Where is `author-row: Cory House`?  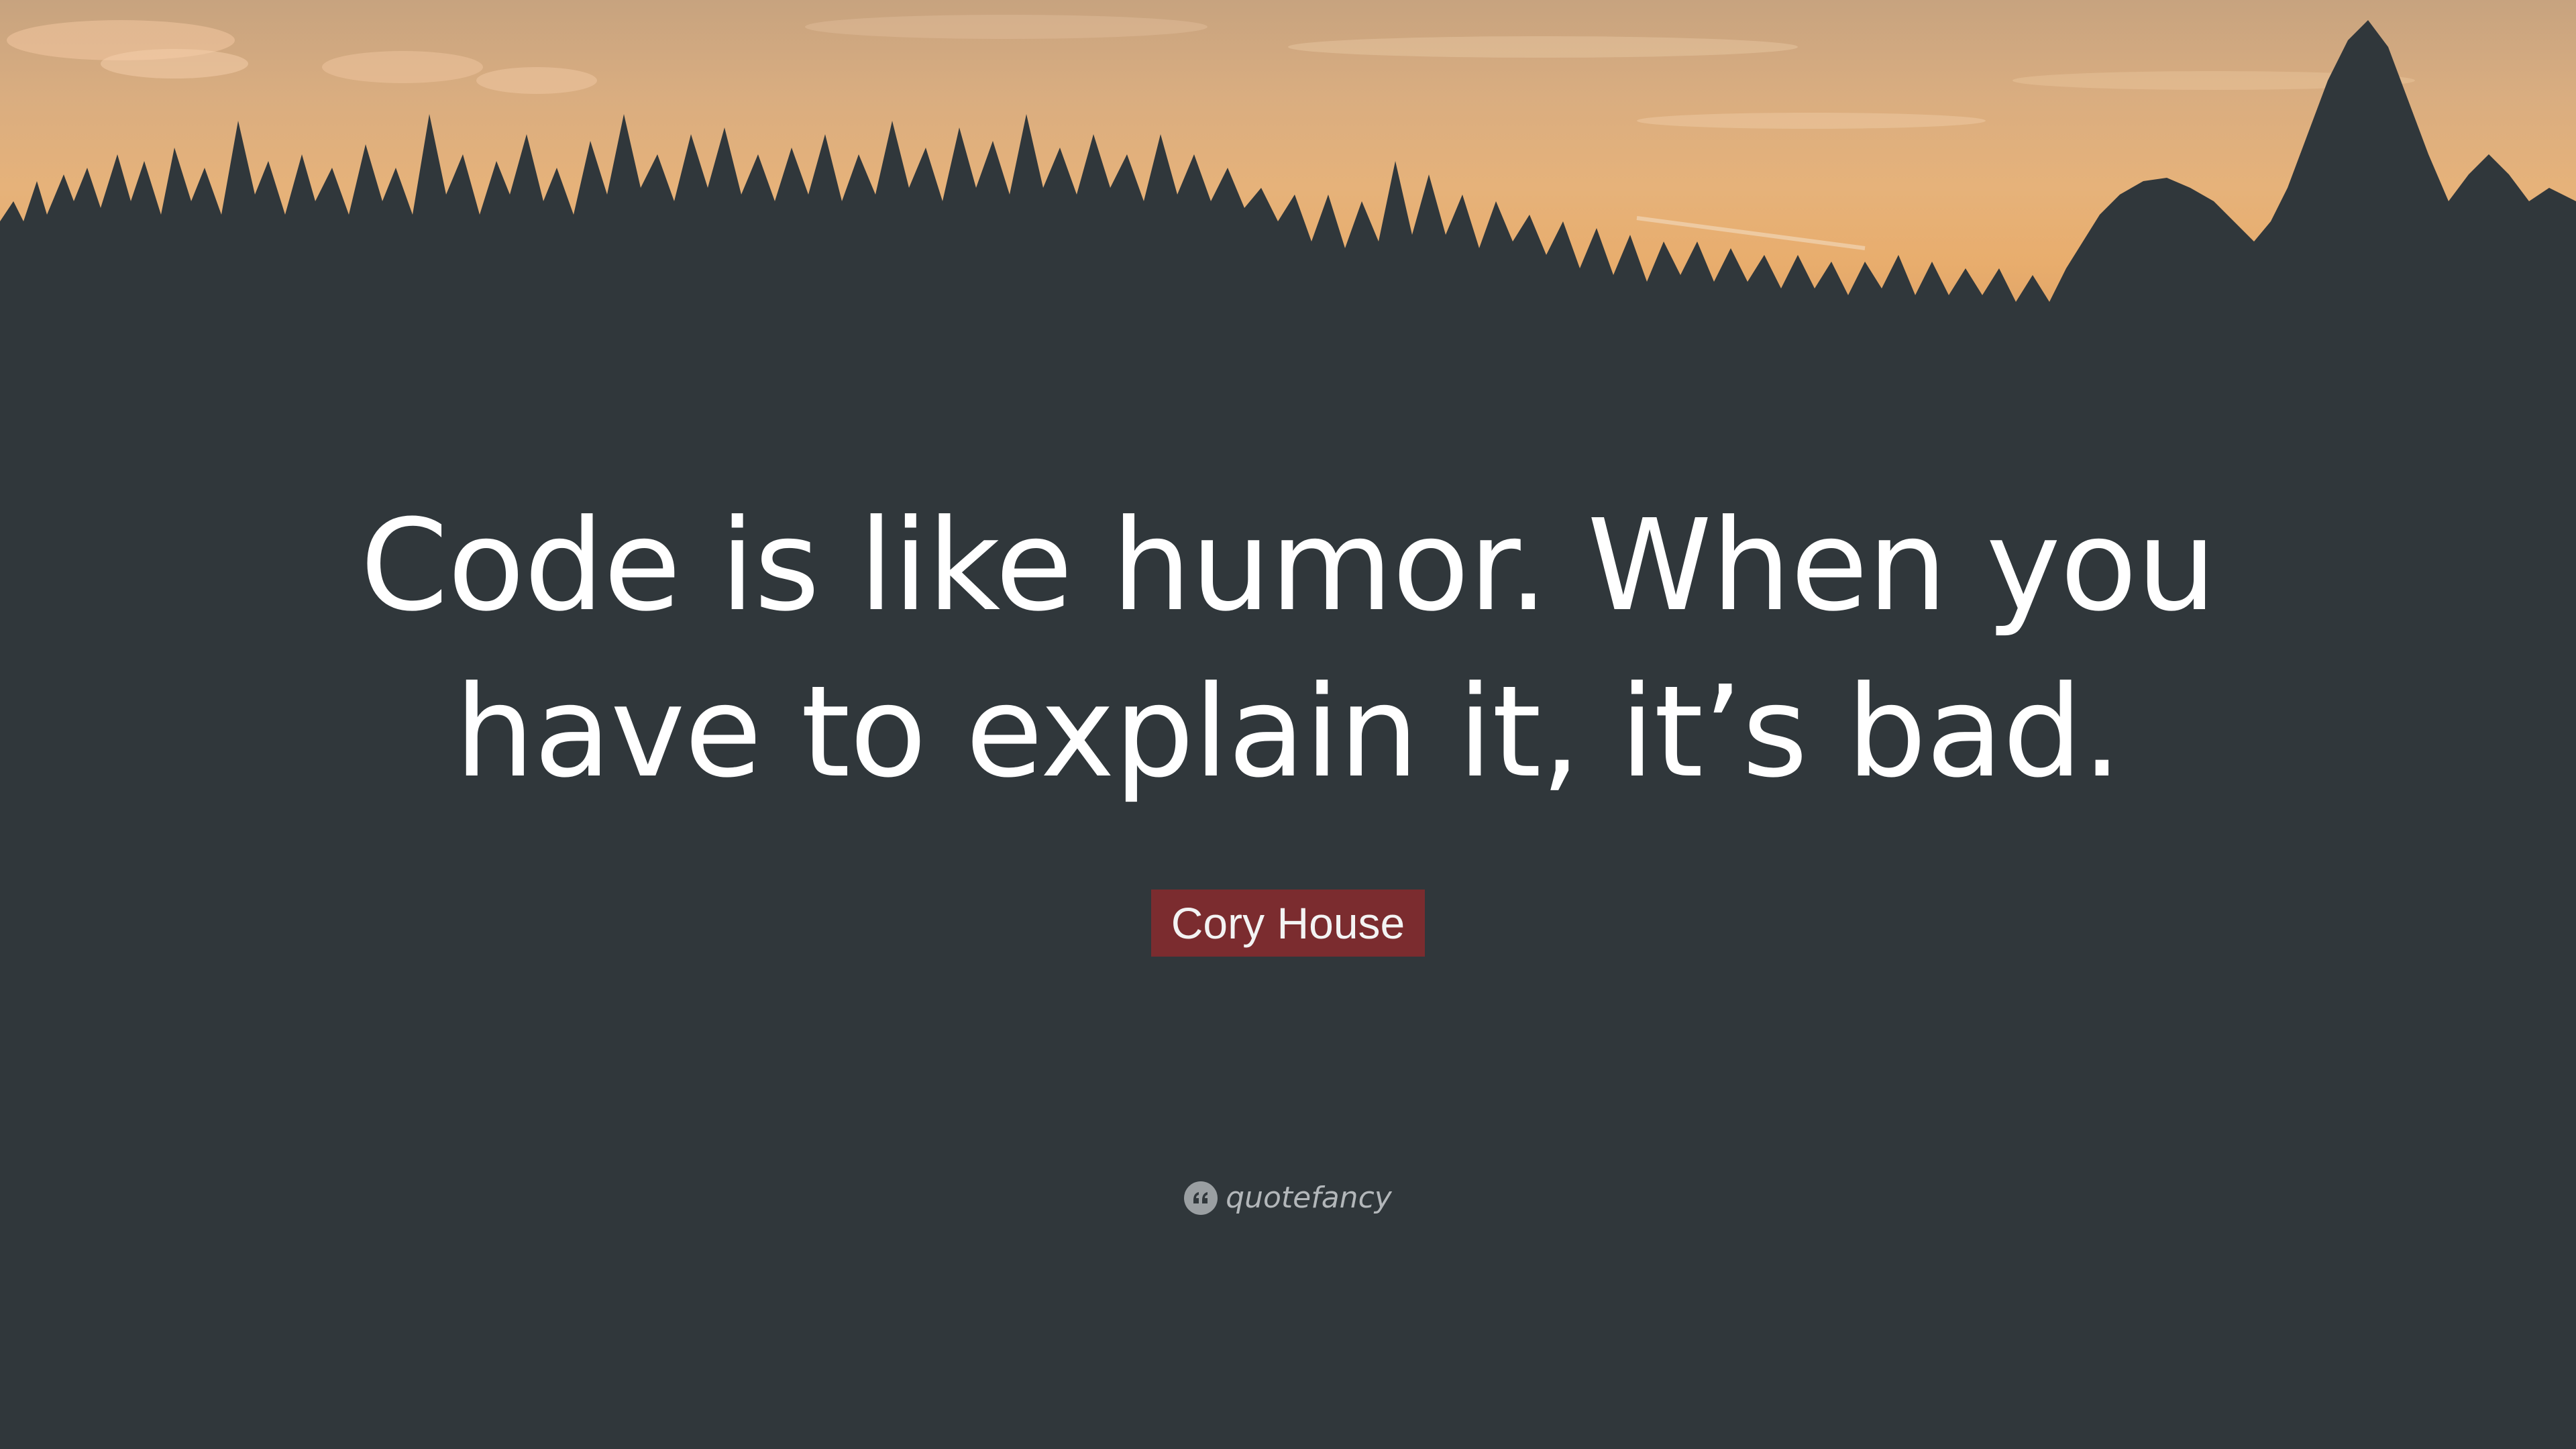 author-row: Cory House is located at coordinates (1288, 923).